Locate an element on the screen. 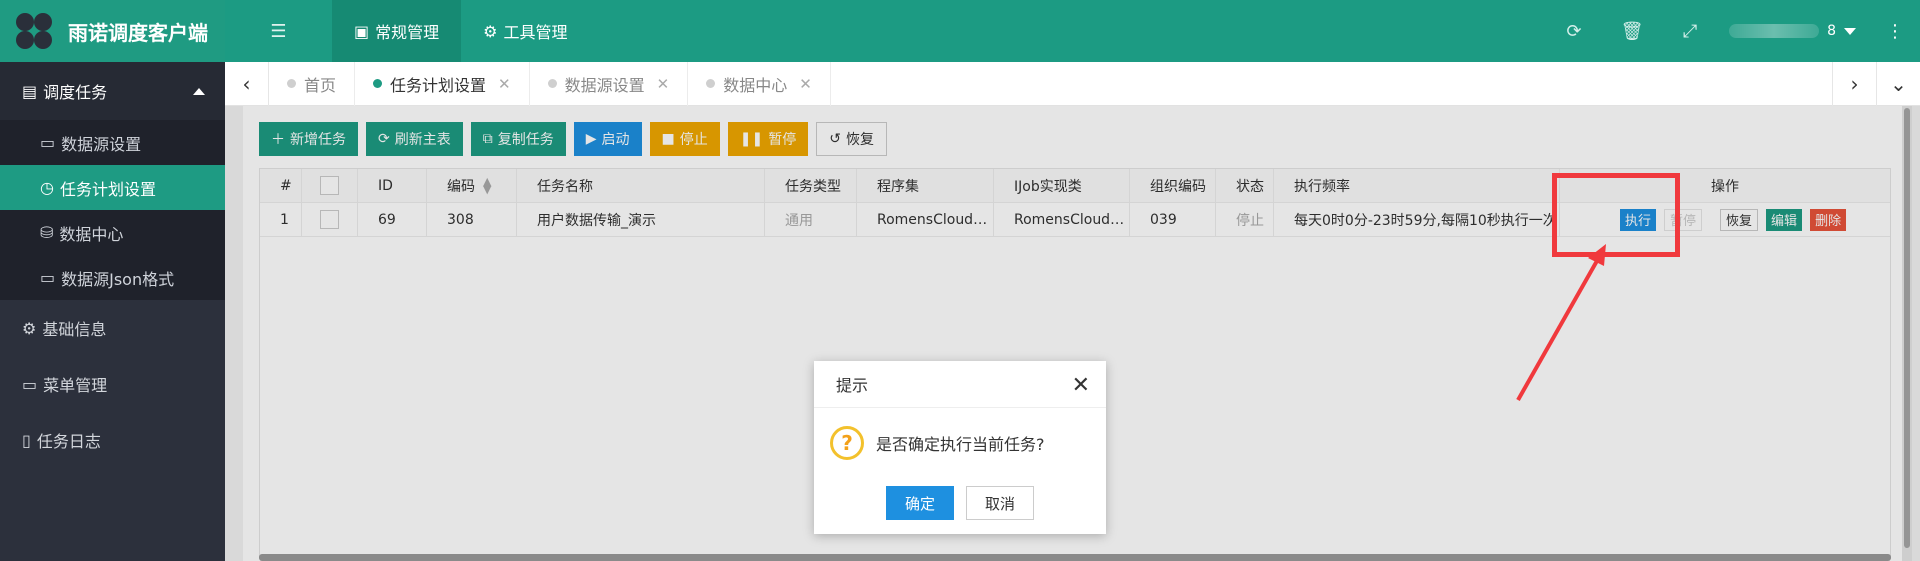 The height and width of the screenshot is (561, 1920). sidebar-item-label: 数据源设置 is located at coordinates (101, 144).